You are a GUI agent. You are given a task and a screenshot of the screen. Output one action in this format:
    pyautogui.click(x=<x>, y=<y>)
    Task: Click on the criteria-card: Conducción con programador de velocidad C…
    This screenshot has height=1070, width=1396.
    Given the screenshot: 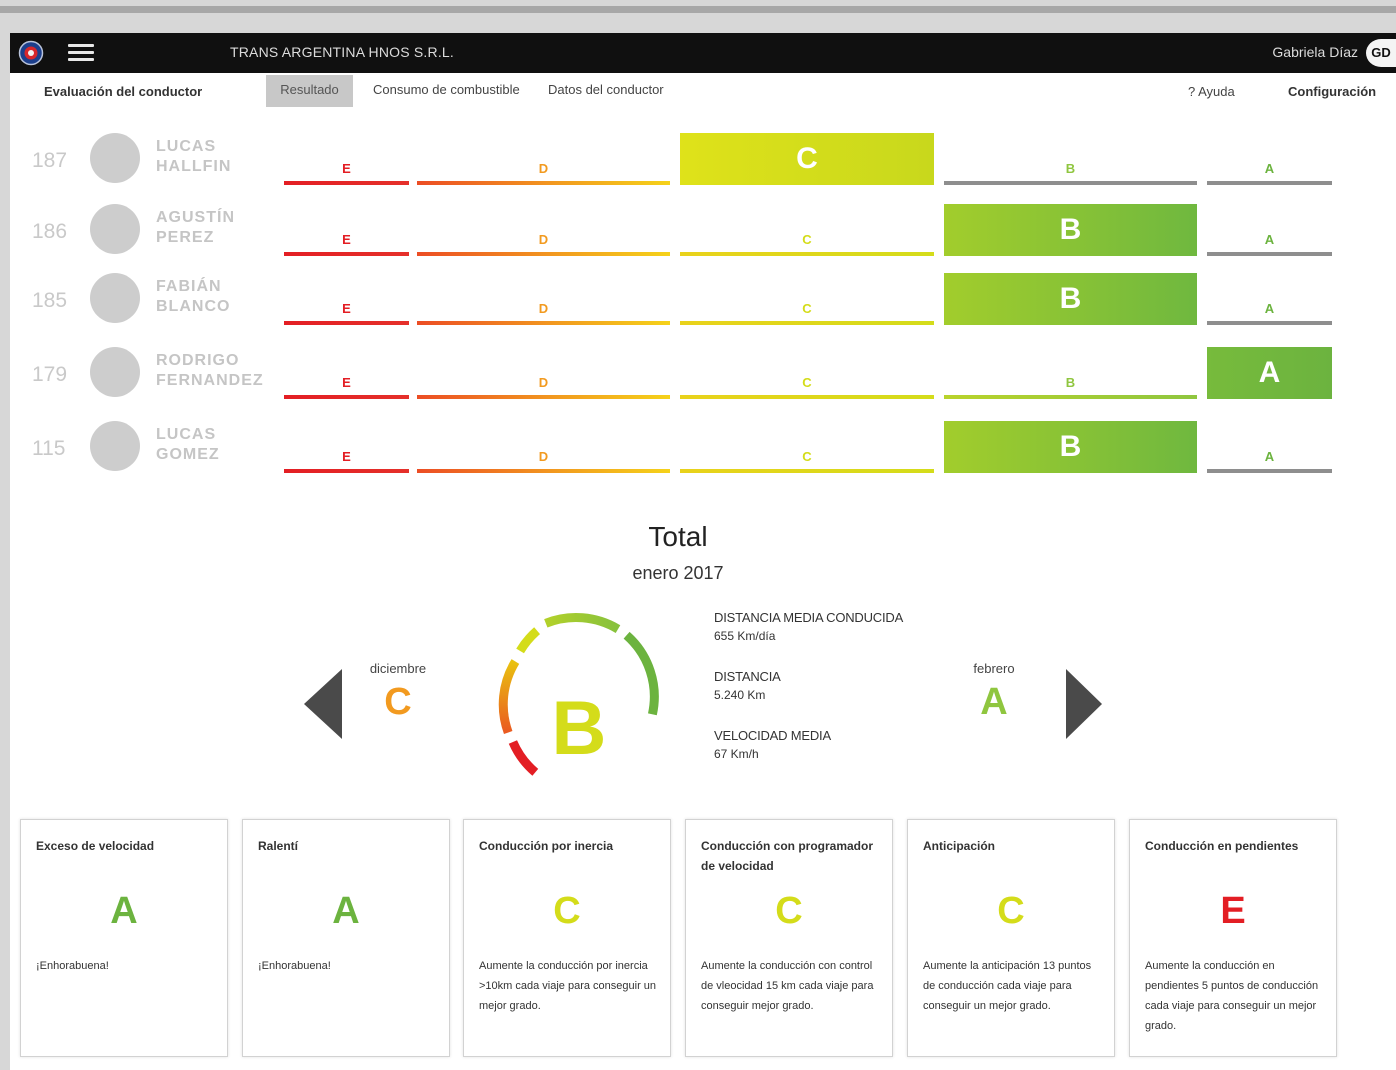 What is the action you would take?
    pyautogui.click(x=789, y=938)
    